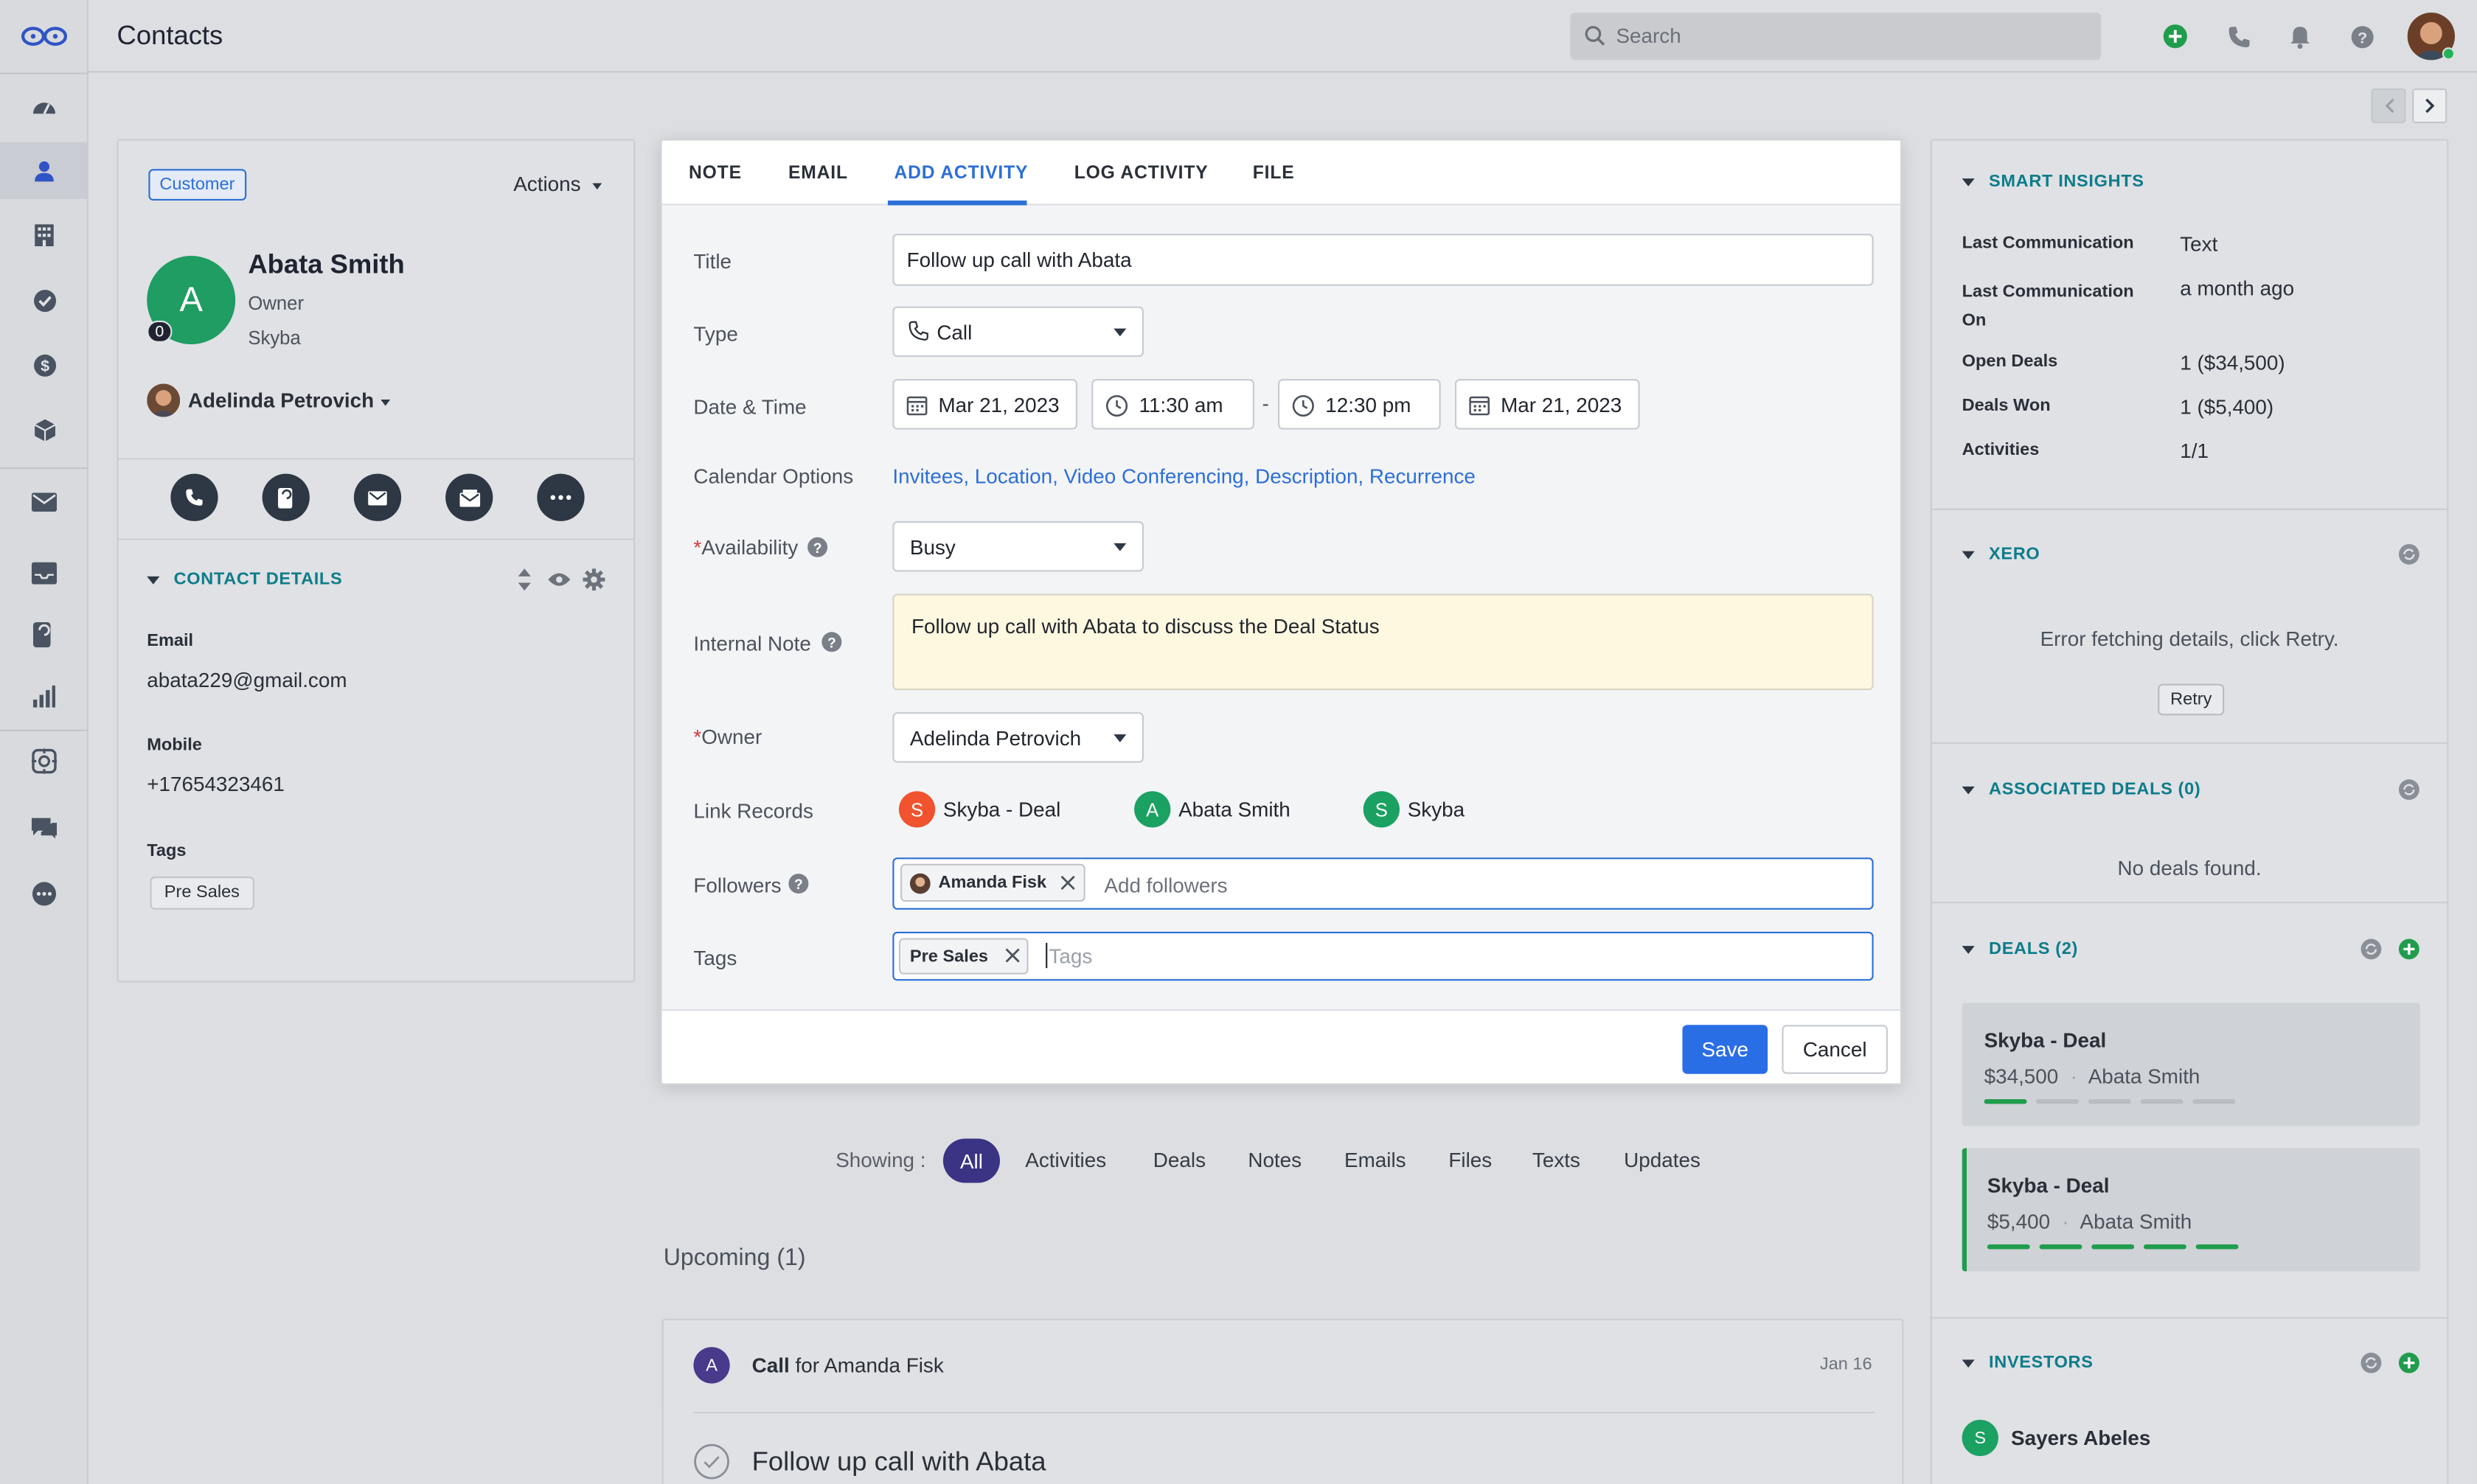  What do you see at coordinates (2007, 406) in the screenshot?
I see `insight-label: Deals Won` at bounding box center [2007, 406].